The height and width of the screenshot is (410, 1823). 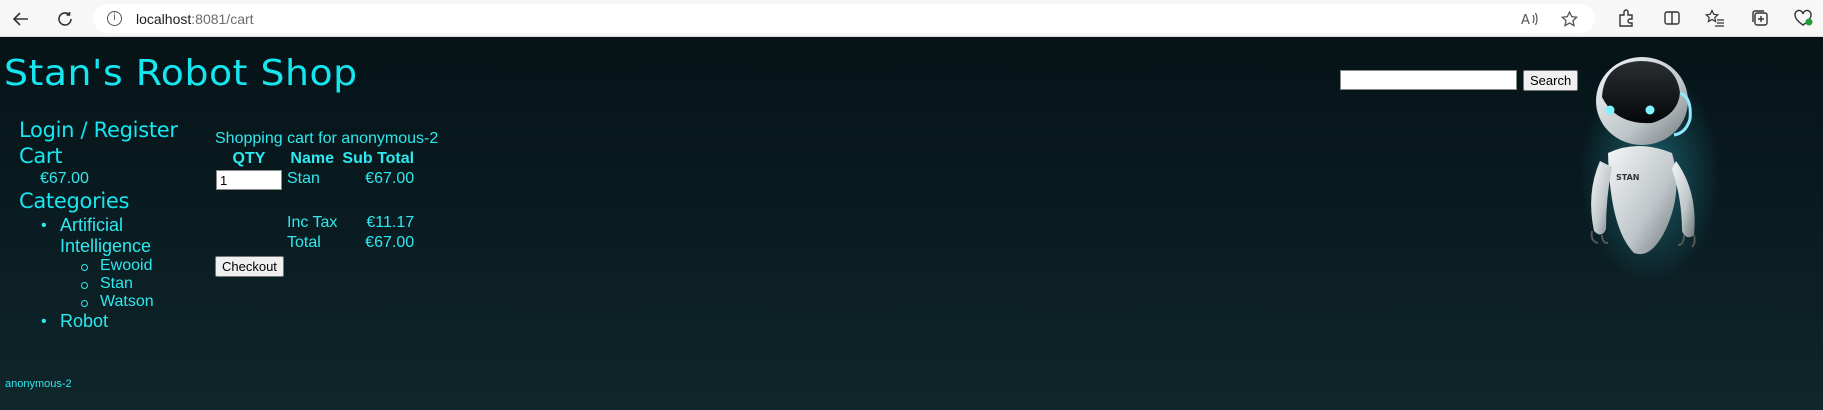 What do you see at coordinates (74, 201) in the screenshot?
I see `categories-heading: Categories` at bounding box center [74, 201].